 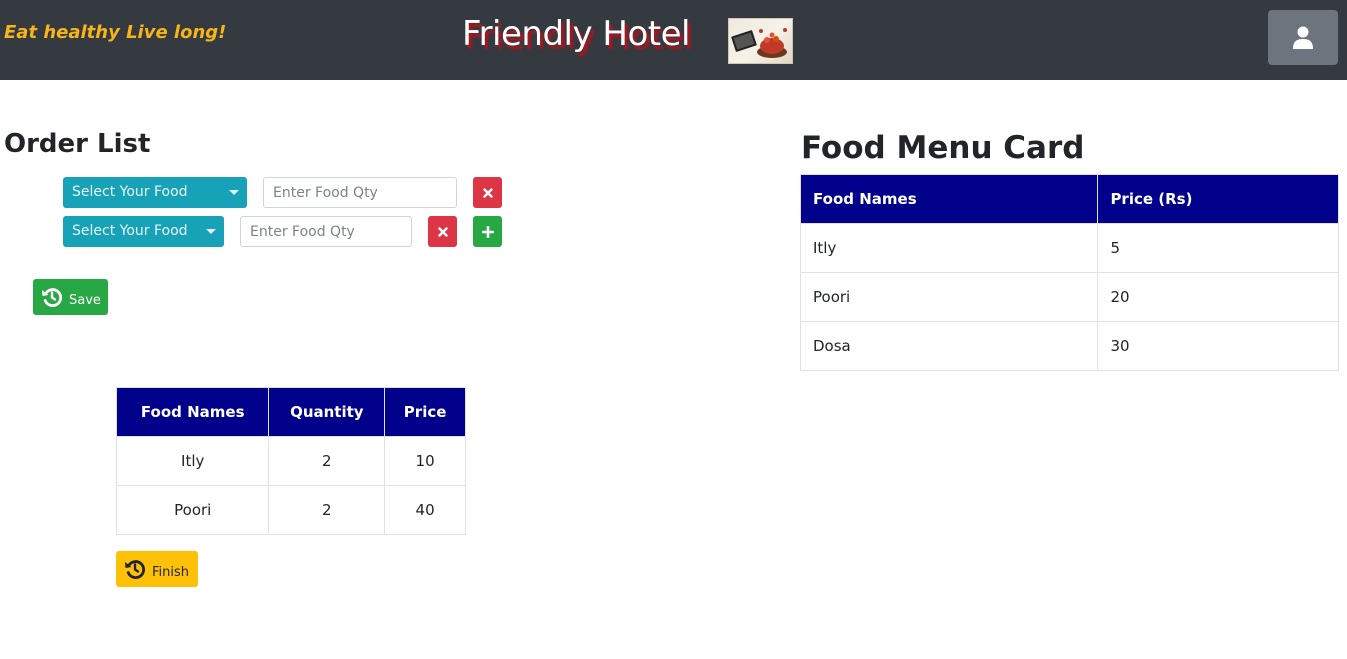 What do you see at coordinates (425, 412) in the screenshot?
I see `column-header: Price` at bounding box center [425, 412].